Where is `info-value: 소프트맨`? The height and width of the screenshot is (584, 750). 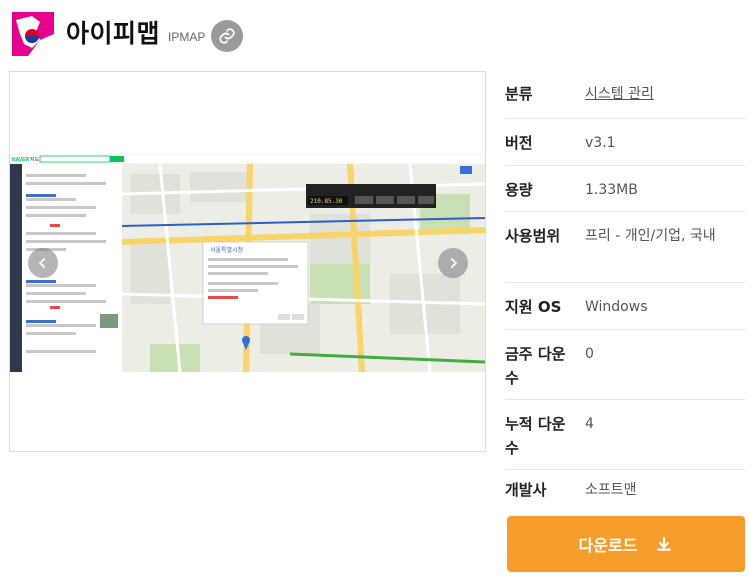
info-value: 소프트맨 is located at coordinates (611, 490).